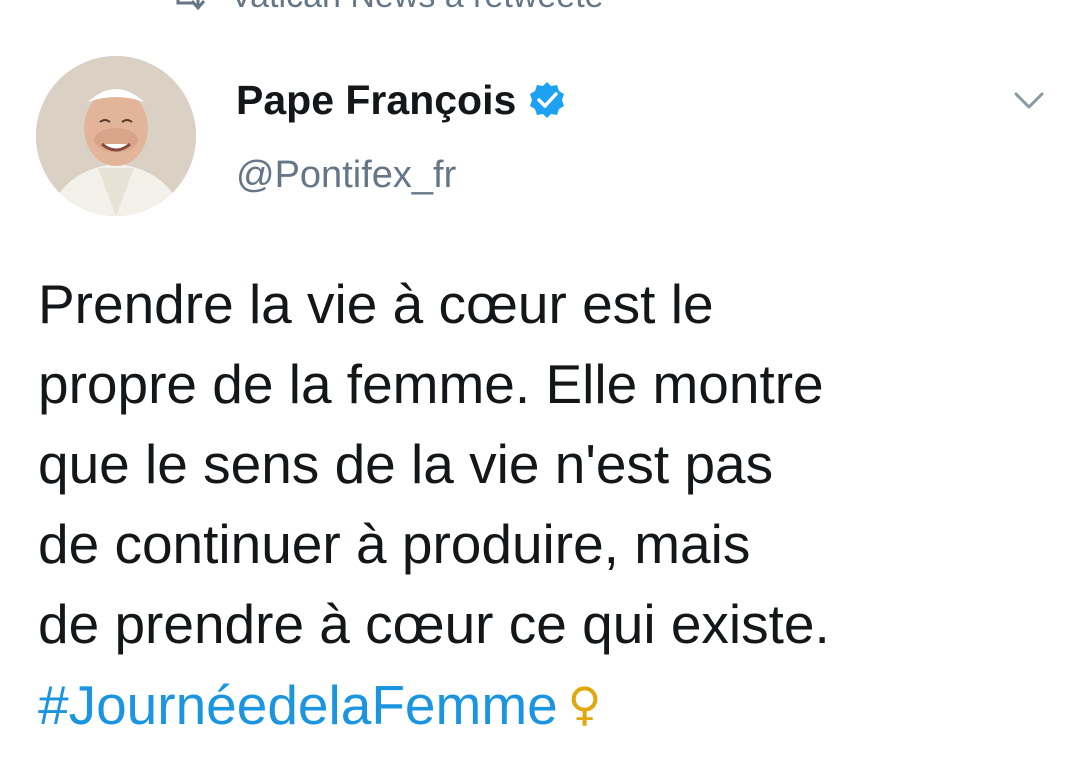 This screenshot has width=1080, height=767. Describe the element at coordinates (394, 544) in the screenshot. I see `tweet-line: de continuer à produire, mais` at that location.